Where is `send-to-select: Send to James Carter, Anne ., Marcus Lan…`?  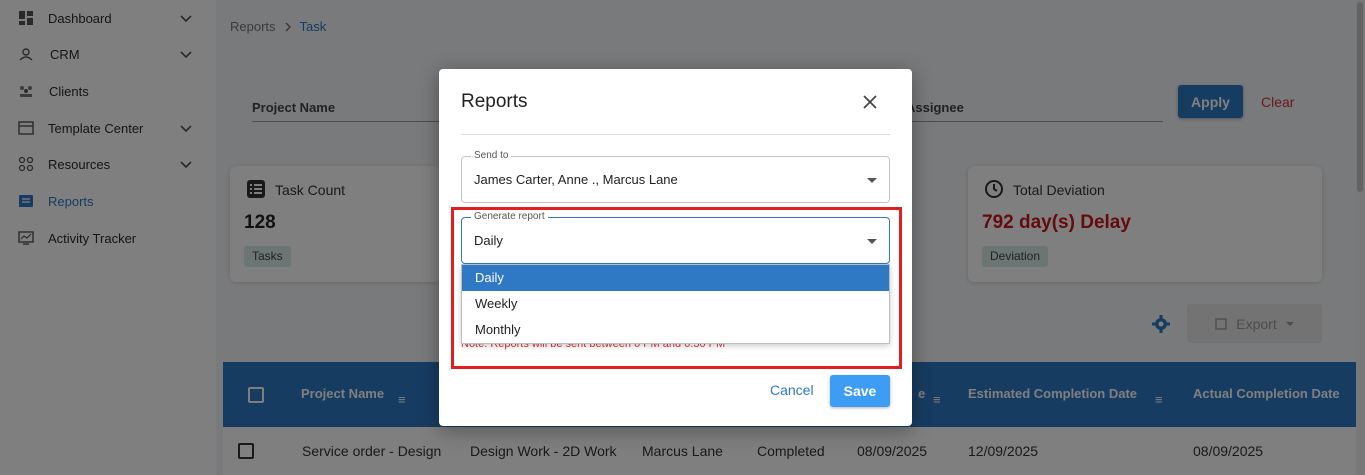 send-to-select: Send to James Carter, Anne ., Marcus Lan… is located at coordinates (675, 176).